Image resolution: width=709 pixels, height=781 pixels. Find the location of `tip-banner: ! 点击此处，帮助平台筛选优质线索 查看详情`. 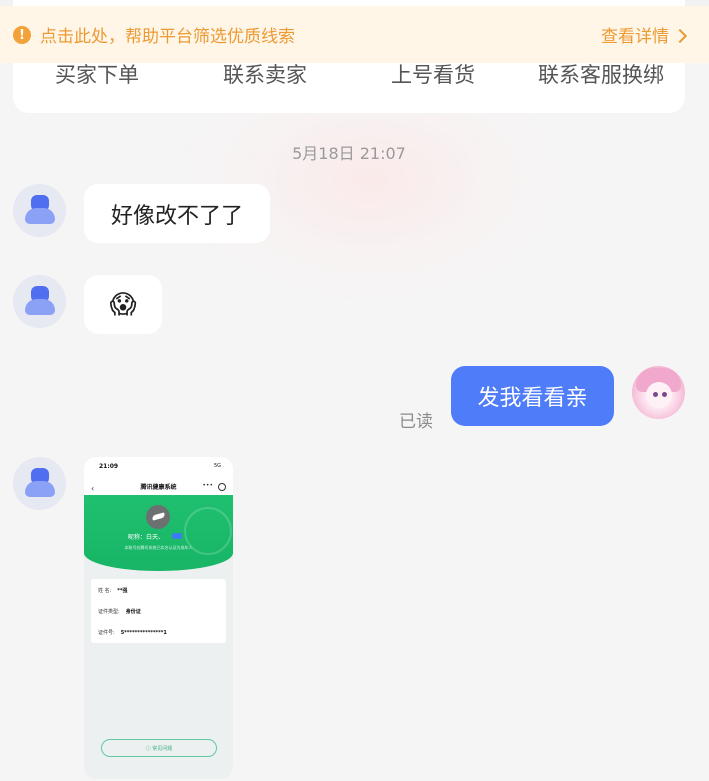

tip-banner: ! 点击此处，帮助平台筛选优质线索 查看详情 is located at coordinates (354, 34).